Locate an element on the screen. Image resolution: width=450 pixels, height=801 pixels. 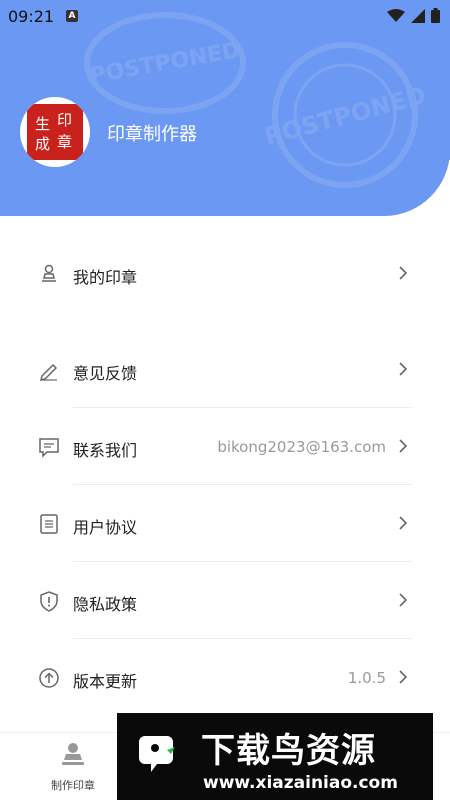
signal-icon is located at coordinates (418, 15).